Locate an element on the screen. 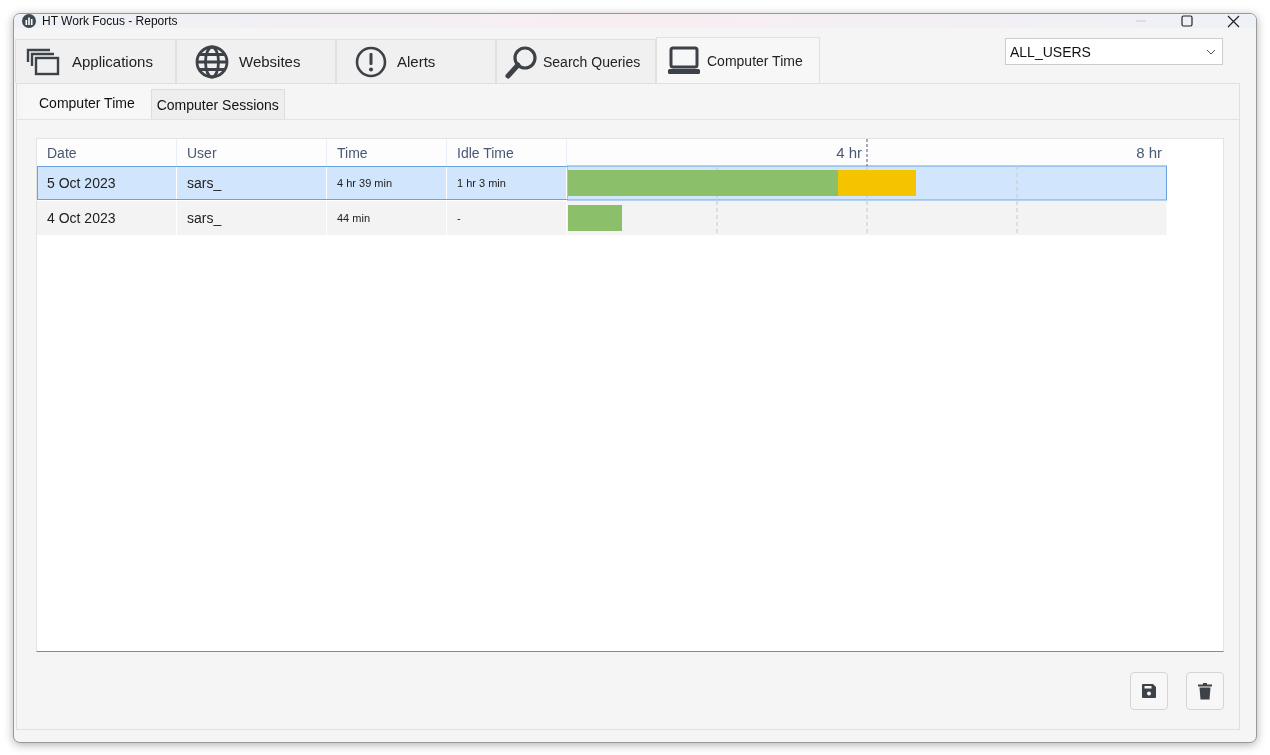 This screenshot has height=755, width=1270. table-row: 5 Oct 2023 sars_ 4 hr 39 min 1 hr 3 min is located at coordinates (302, 183).